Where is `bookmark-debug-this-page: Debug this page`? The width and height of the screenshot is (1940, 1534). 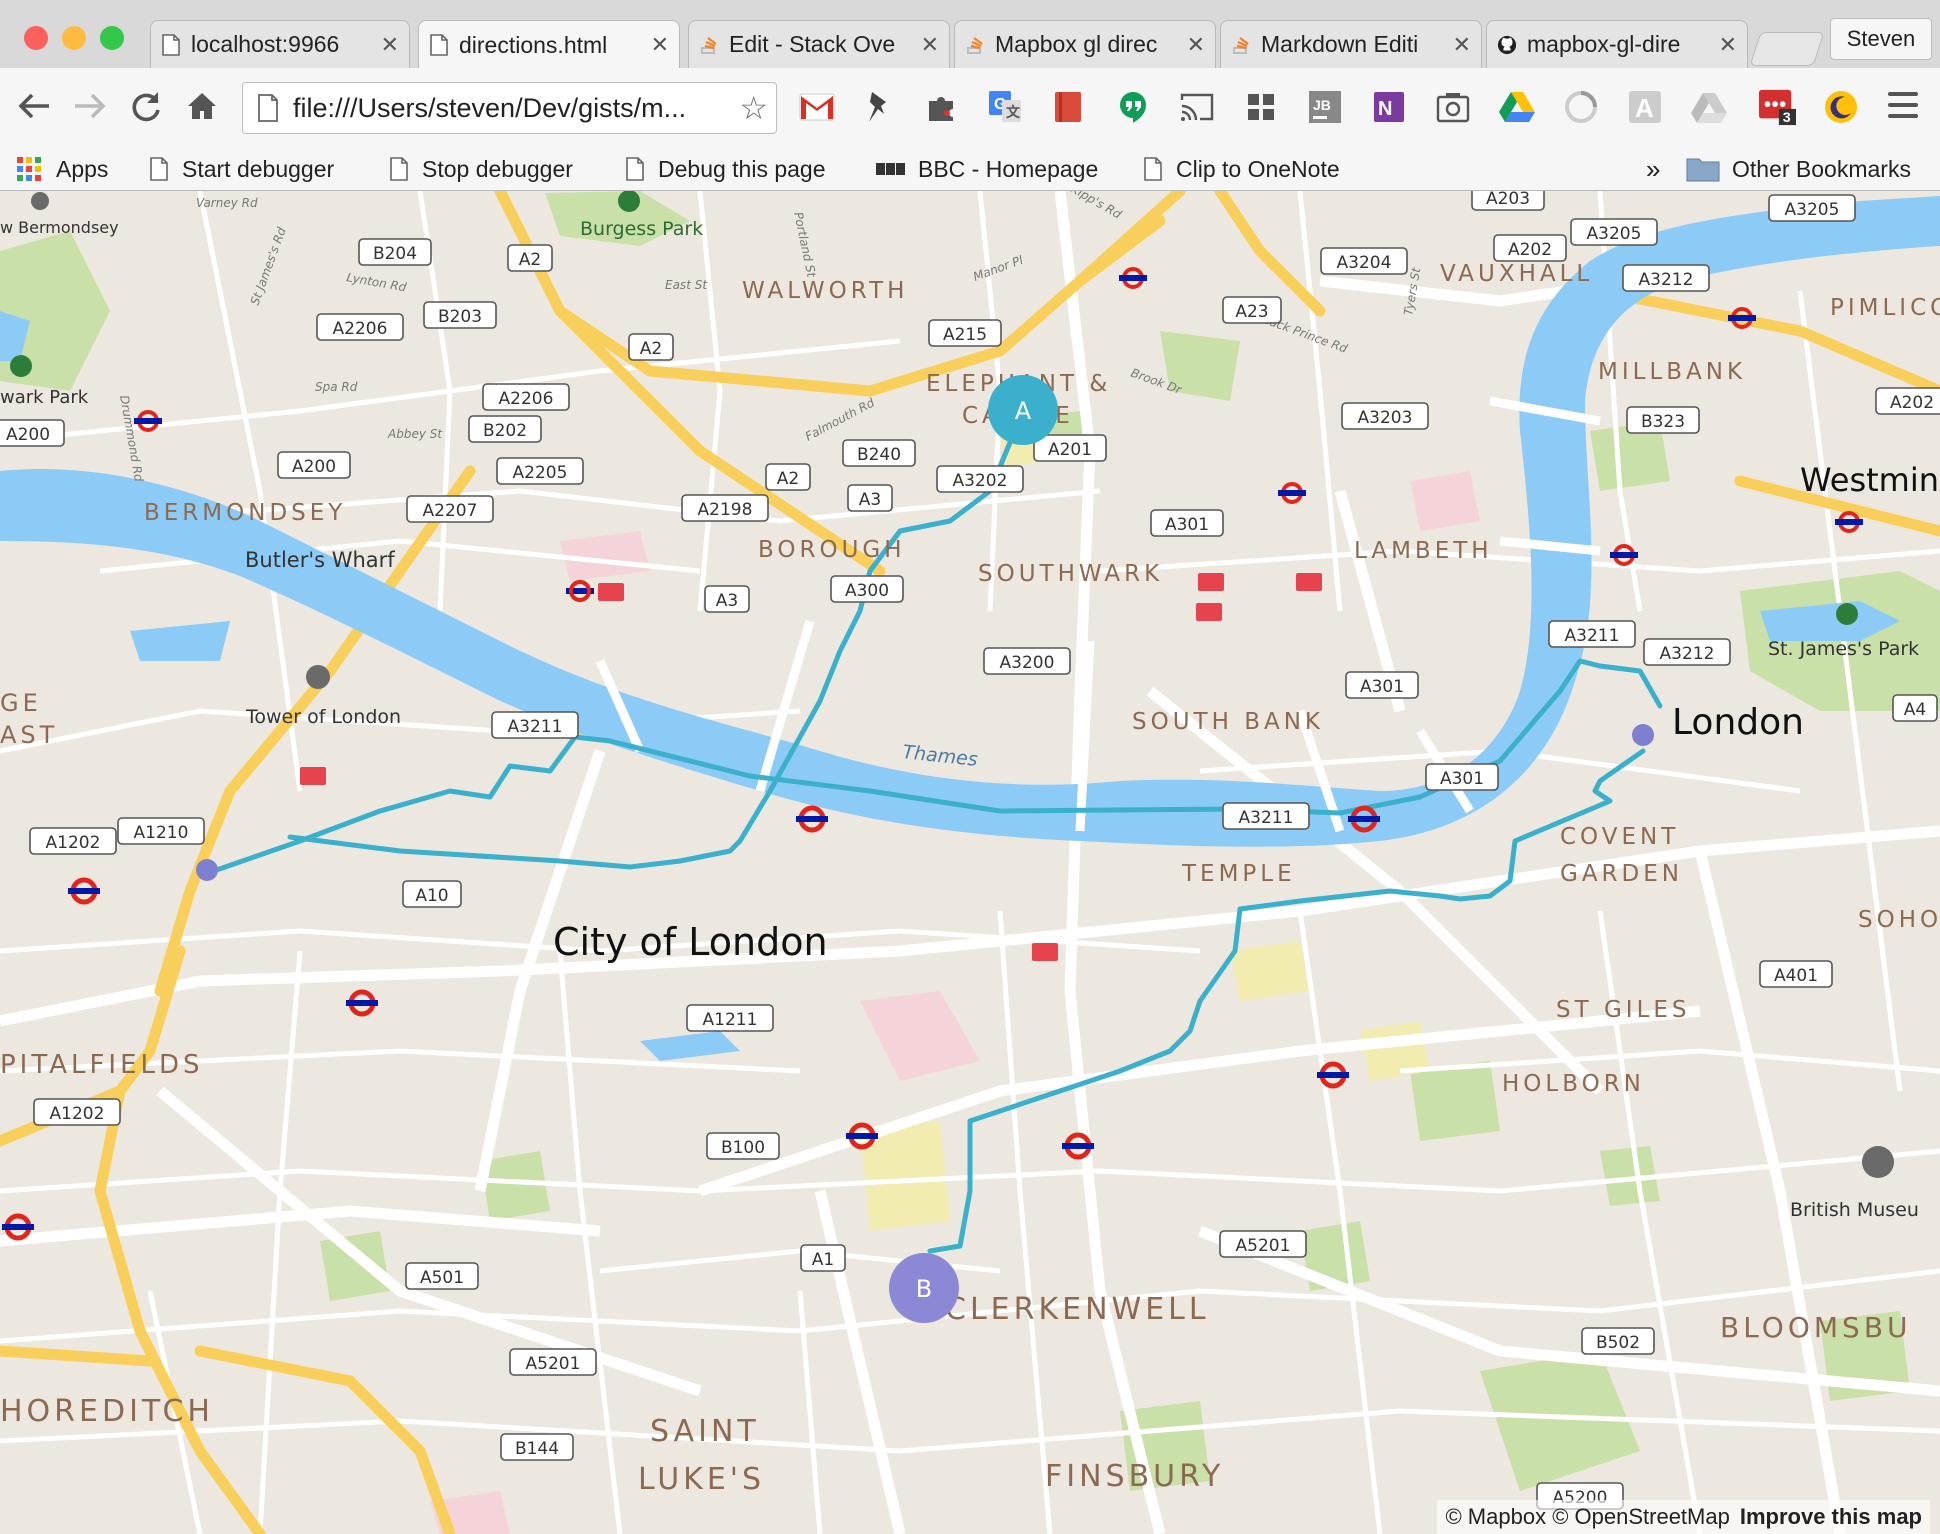
bookmark-debug-this-page: Debug this page is located at coordinates (726, 169).